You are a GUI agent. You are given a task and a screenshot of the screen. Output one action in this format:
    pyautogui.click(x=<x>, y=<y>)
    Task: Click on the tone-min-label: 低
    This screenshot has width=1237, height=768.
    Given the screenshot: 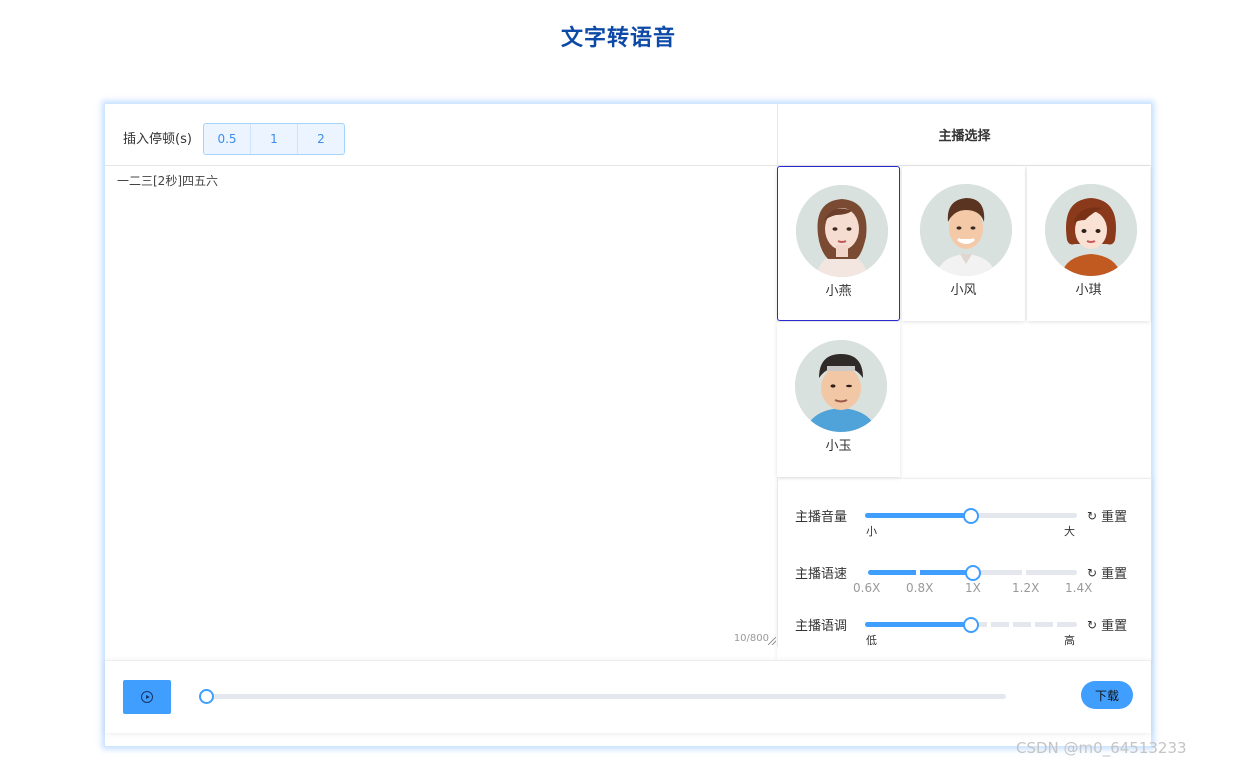 What is the action you would take?
    pyautogui.click(x=871, y=640)
    